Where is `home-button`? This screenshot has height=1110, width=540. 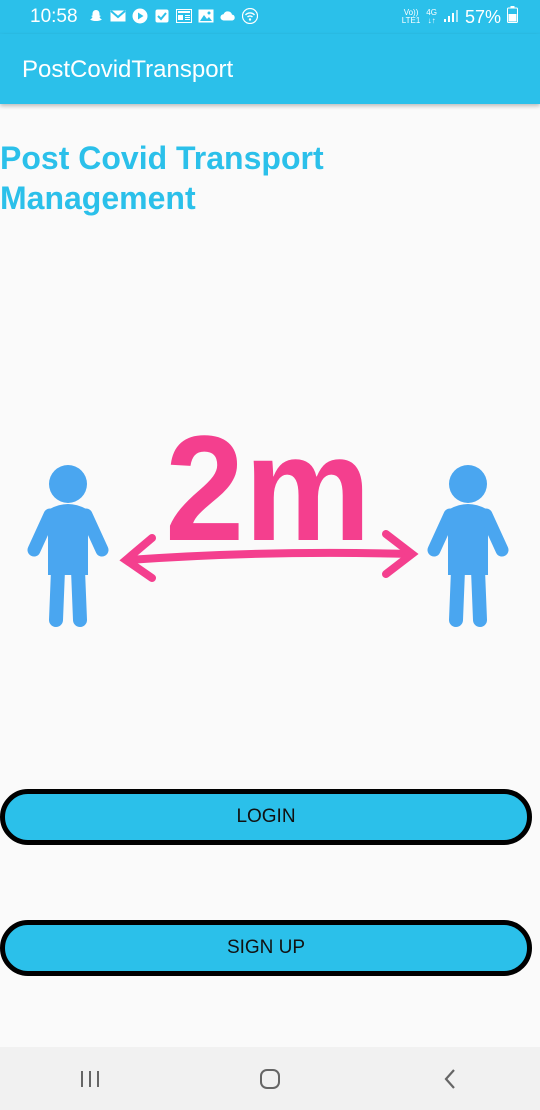
home-button is located at coordinates (270, 1079).